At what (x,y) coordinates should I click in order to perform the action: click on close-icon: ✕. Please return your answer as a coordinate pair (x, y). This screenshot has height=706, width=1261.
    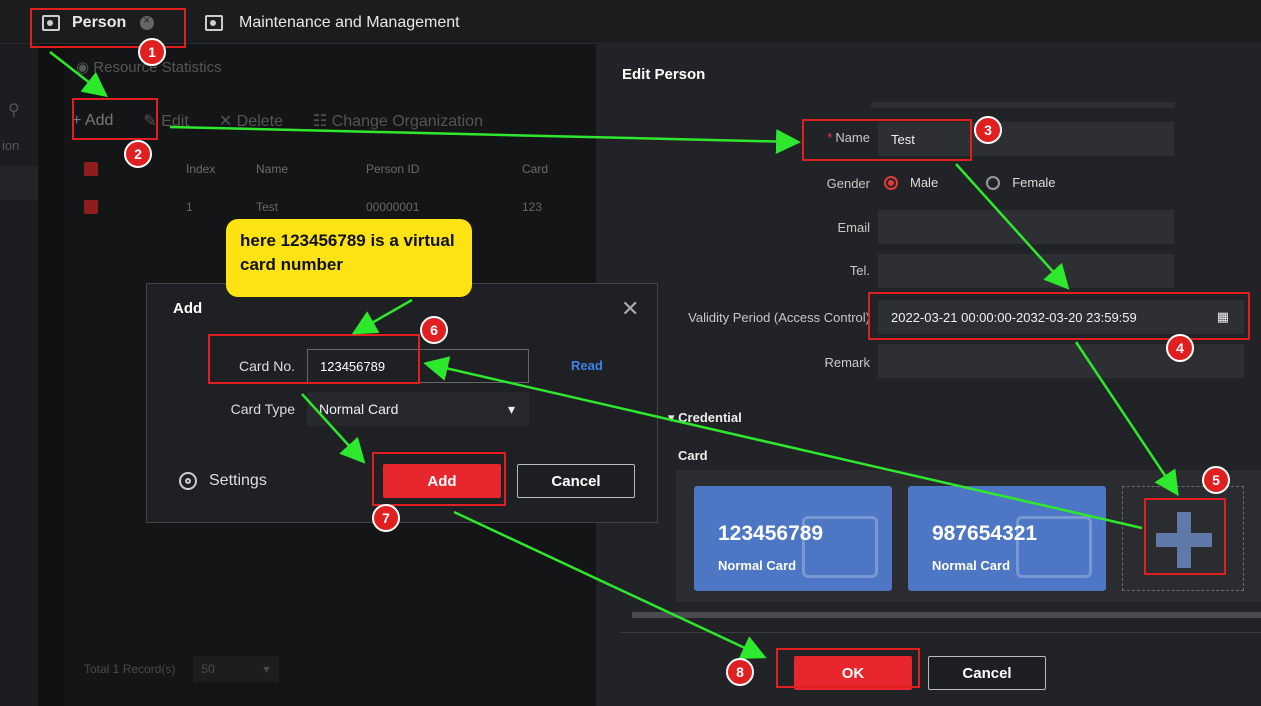
    Looking at the image, I should click on (630, 309).